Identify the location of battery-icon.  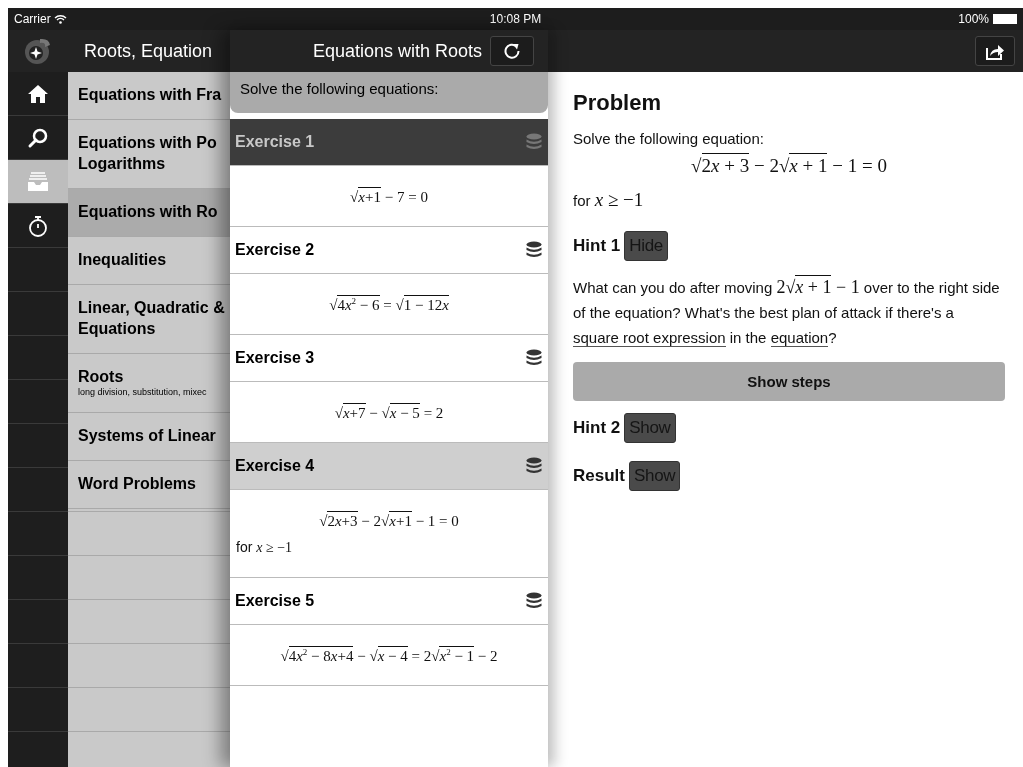
(1005, 19).